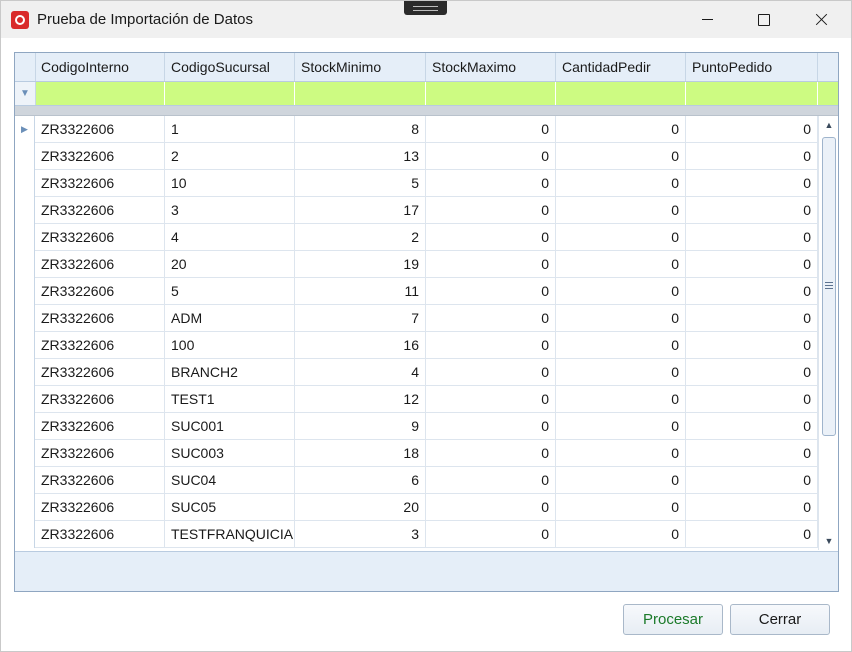  What do you see at coordinates (230, 399) in the screenshot?
I see `table-cell: TEST1` at bounding box center [230, 399].